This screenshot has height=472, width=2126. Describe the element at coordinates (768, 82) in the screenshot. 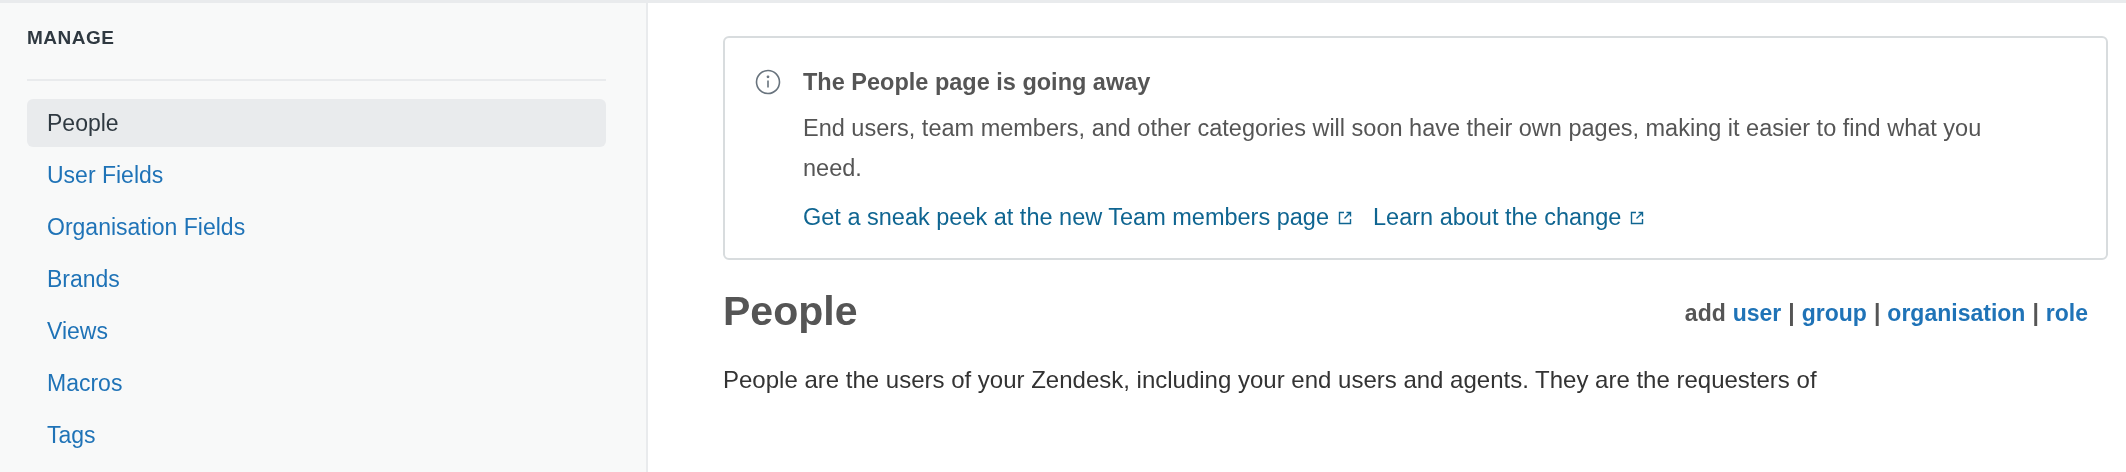

I see `info-icon` at that location.